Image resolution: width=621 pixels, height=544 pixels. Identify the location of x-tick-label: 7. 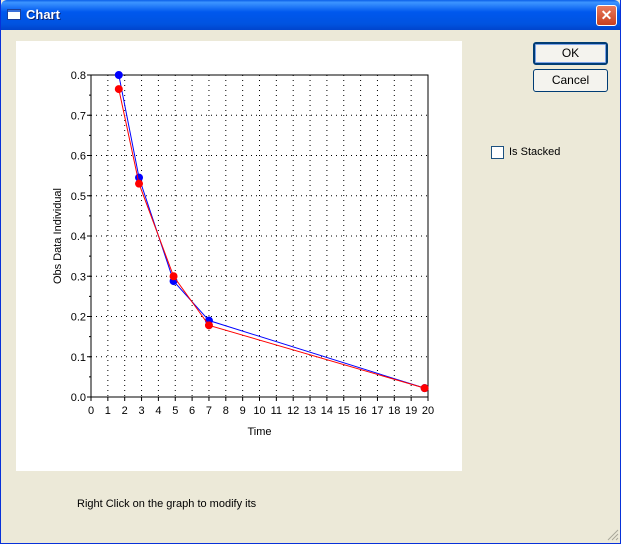
(209, 411).